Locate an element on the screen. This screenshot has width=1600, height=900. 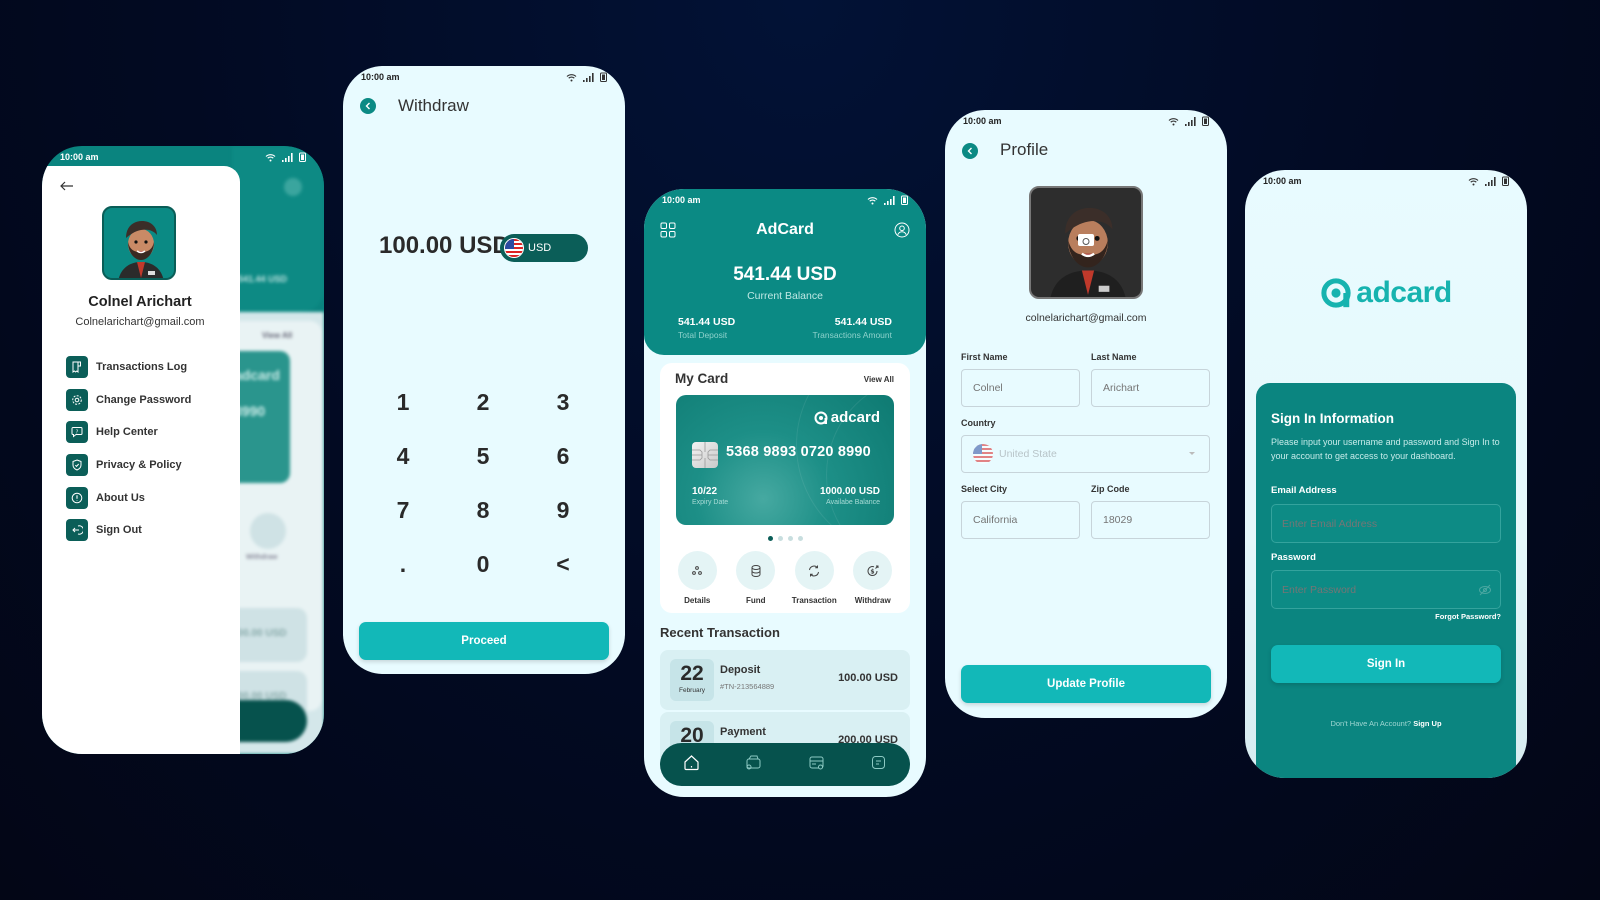
action-fund: Fund is located at coordinates (756, 578).